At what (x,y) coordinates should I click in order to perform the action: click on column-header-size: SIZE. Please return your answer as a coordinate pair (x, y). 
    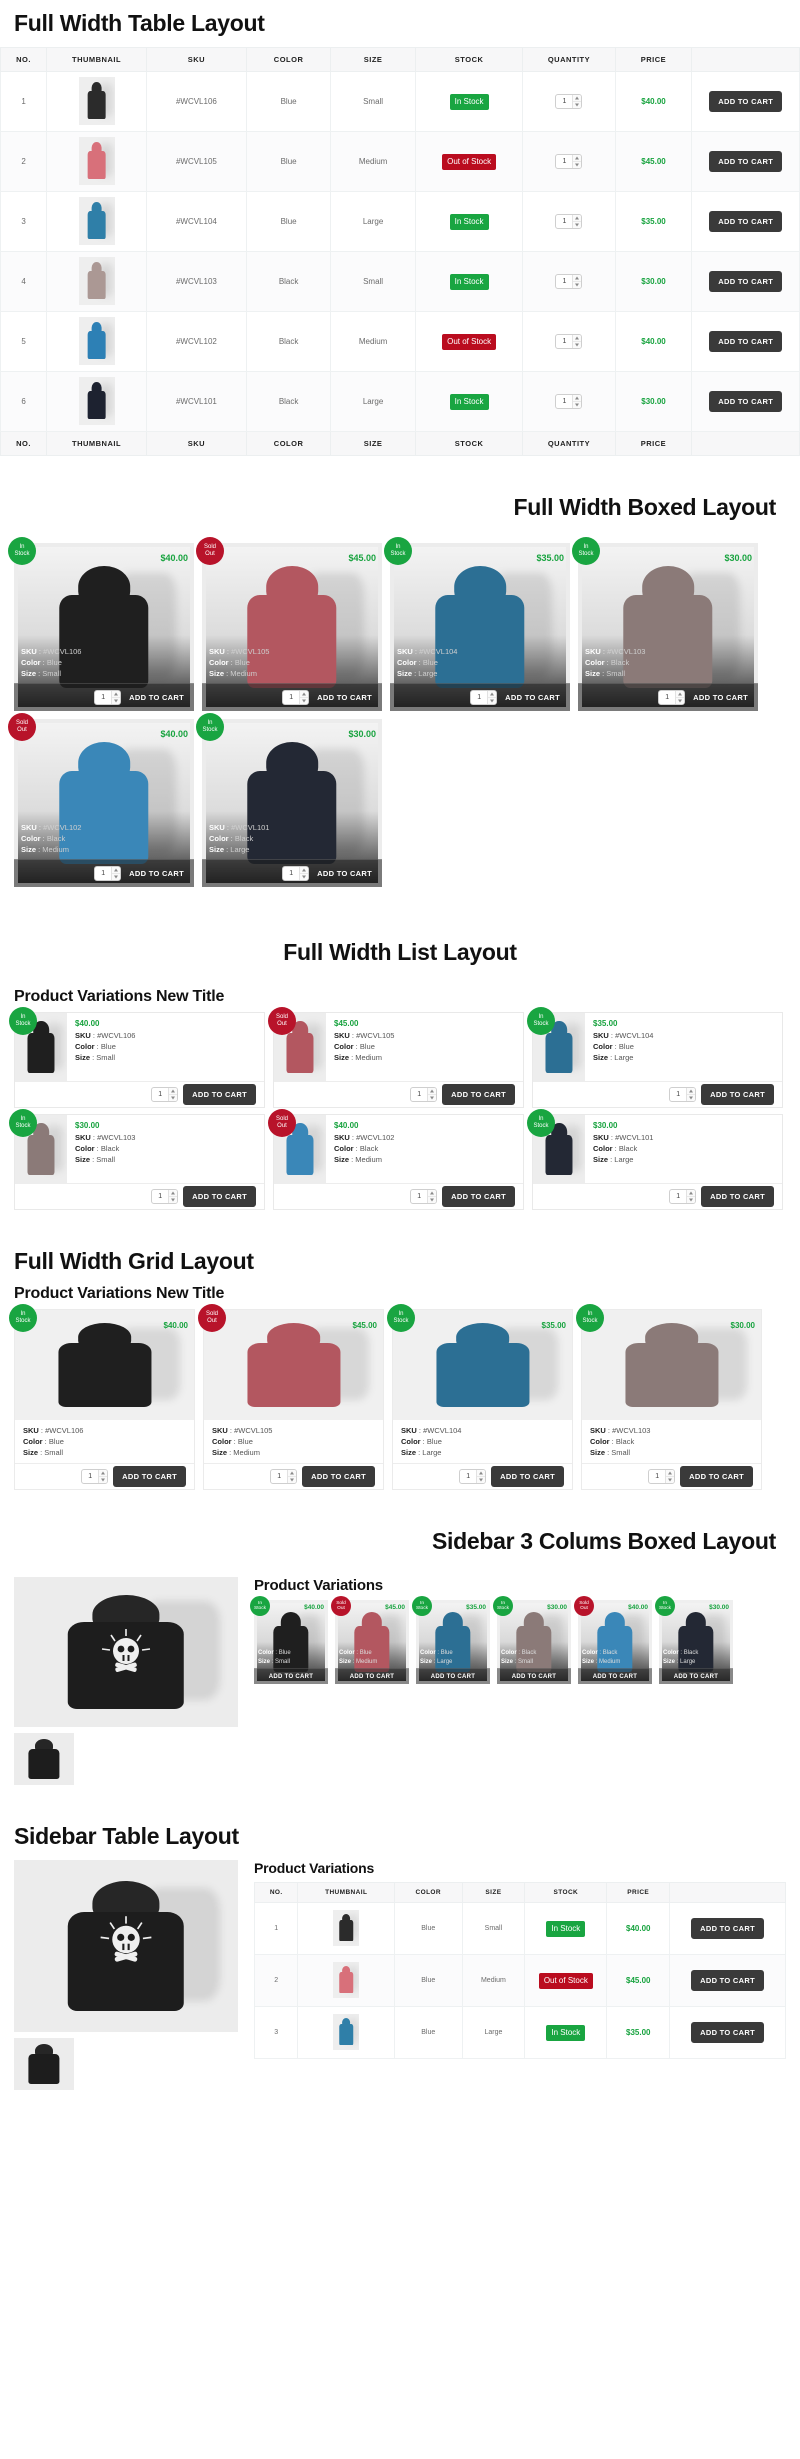
    Looking at the image, I should click on (373, 59).